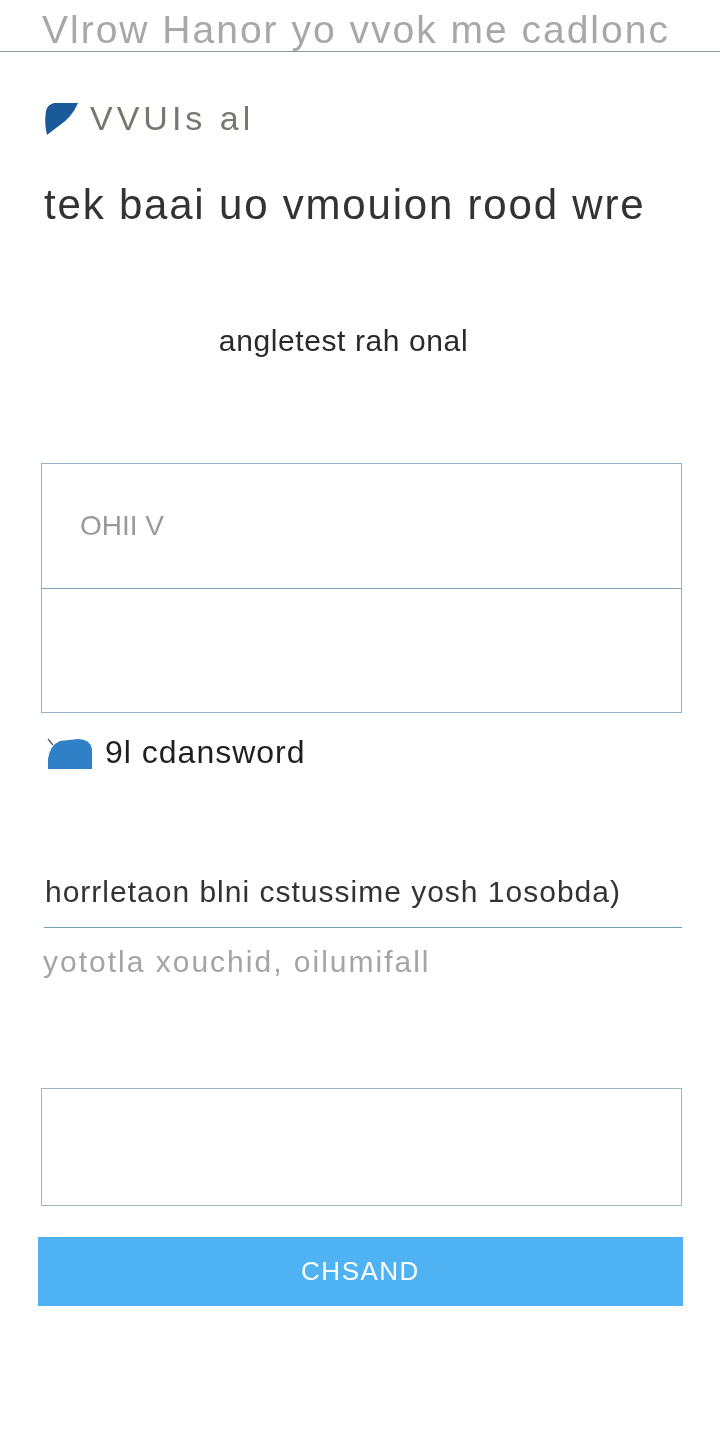  I want to click on input-field, so click(361, 650).